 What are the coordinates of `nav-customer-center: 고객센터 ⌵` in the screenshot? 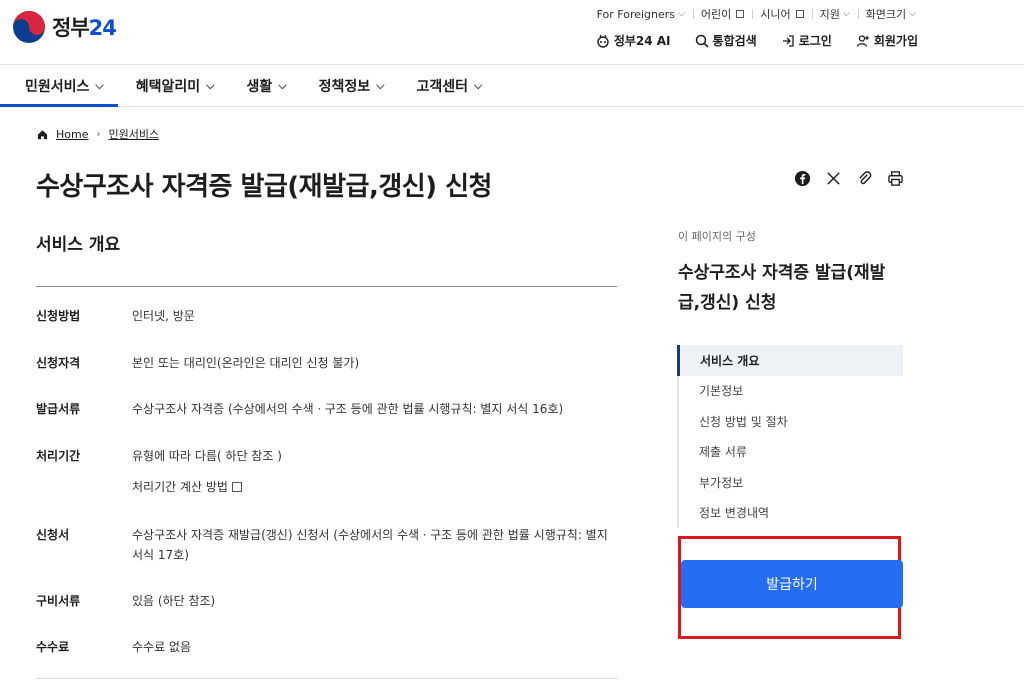 It's located at (449, 85).